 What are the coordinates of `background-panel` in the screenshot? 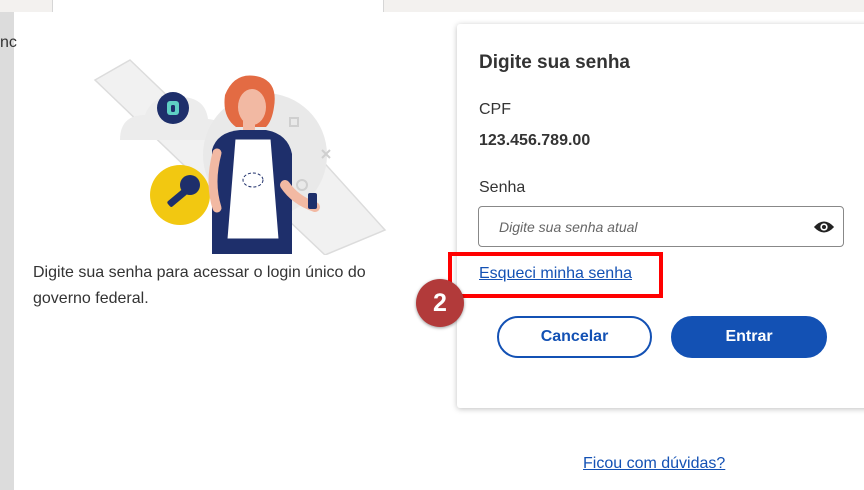 It's located at (218, 6).